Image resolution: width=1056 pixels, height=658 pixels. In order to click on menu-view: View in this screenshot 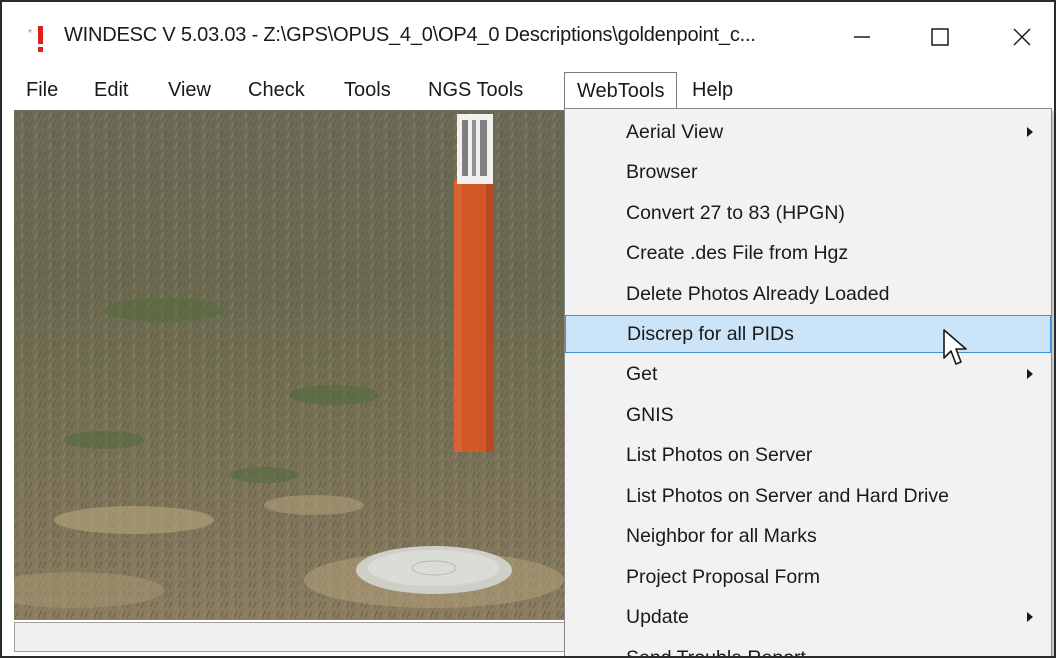, I will do `click(189, 90)`.